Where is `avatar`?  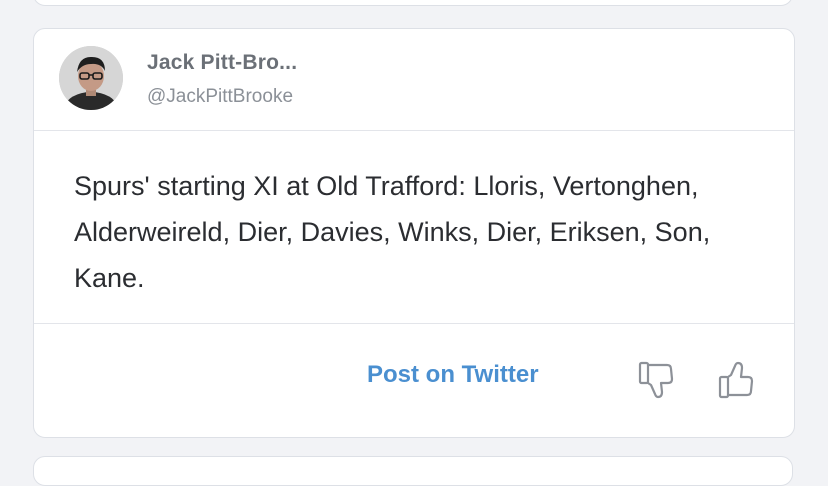 avatar is located at coordinates (91, 78).